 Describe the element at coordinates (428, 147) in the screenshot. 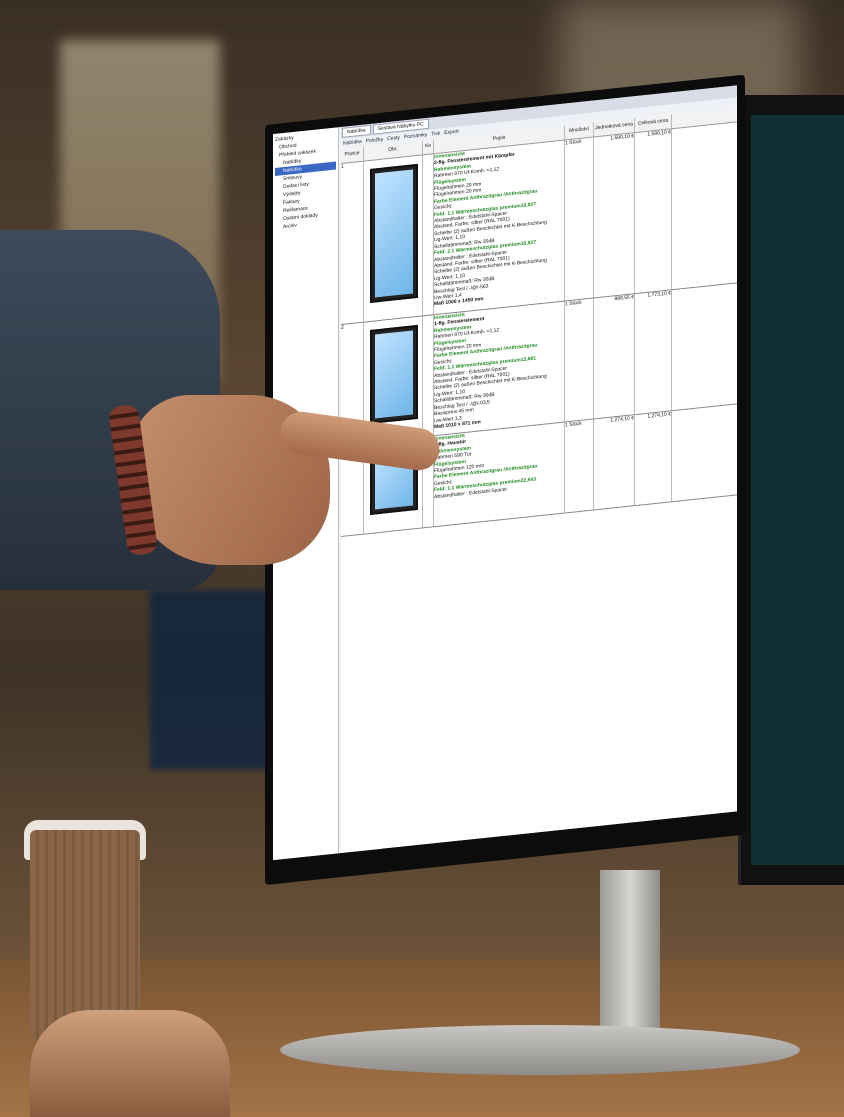

I see `column-header: Ks` at that location.